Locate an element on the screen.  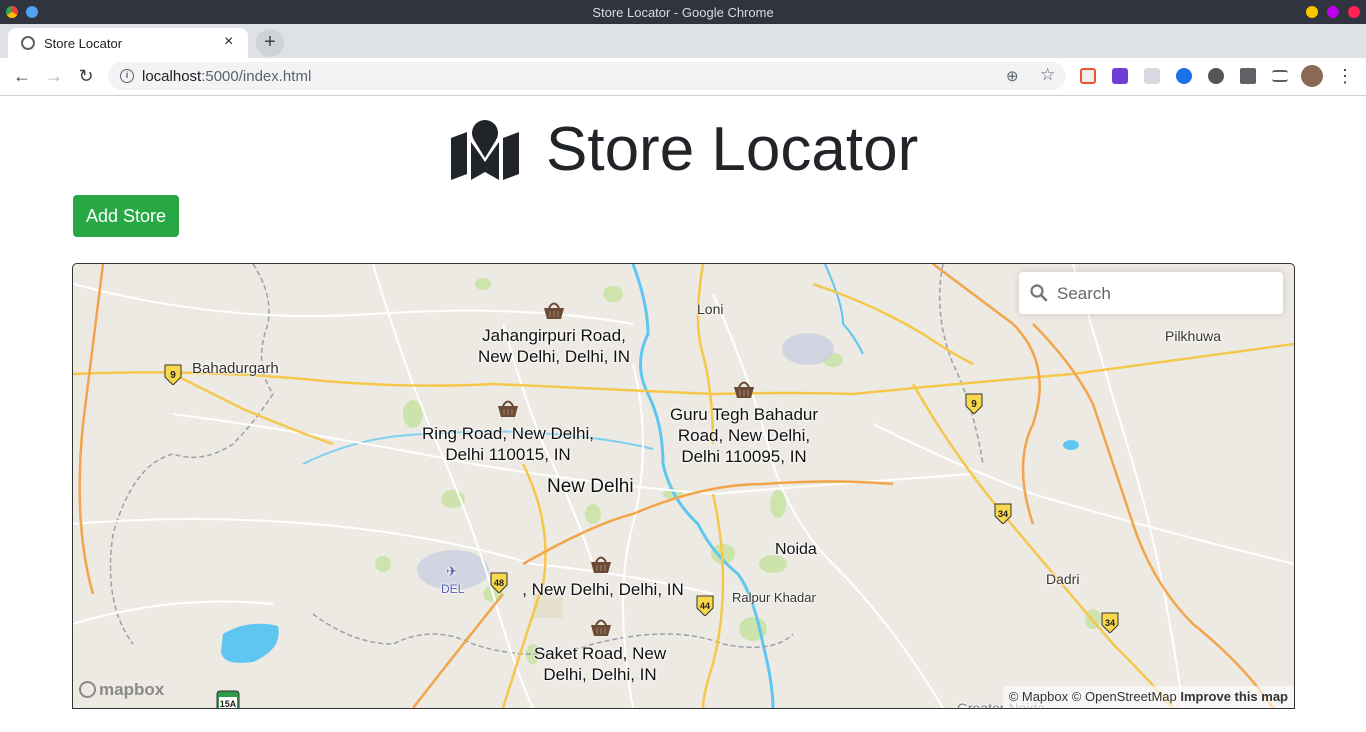
highway-shield-15a: 15A is located at coordinates (228, 699).